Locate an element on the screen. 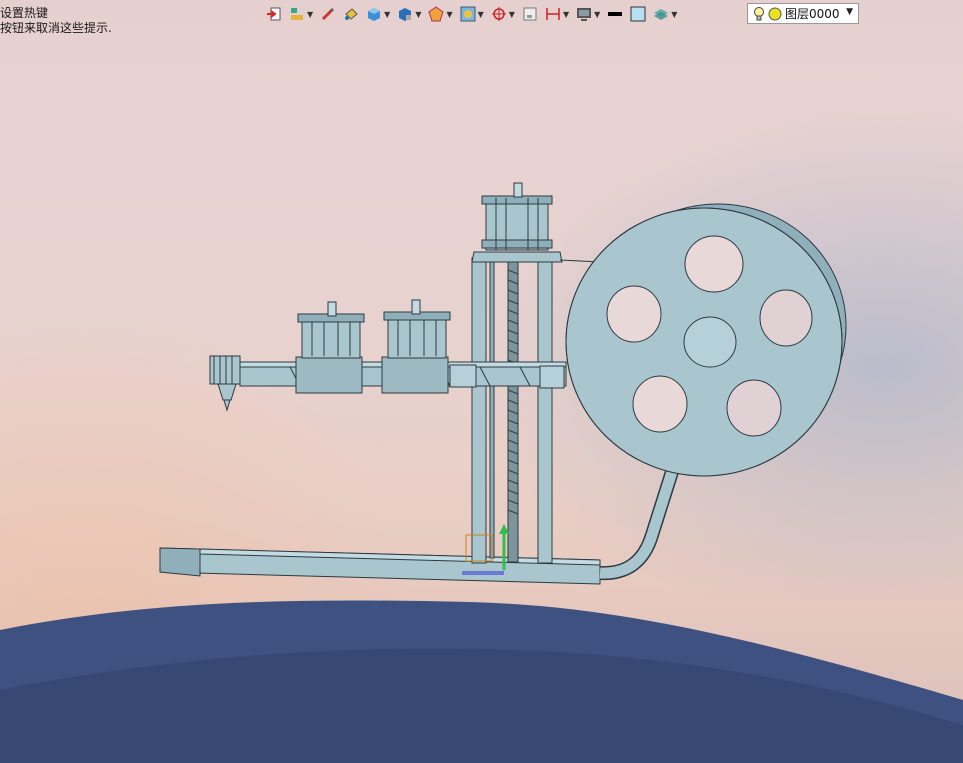 This screenshot has height=763, width=963. monitor-icon is located at coordinates (584, 14).